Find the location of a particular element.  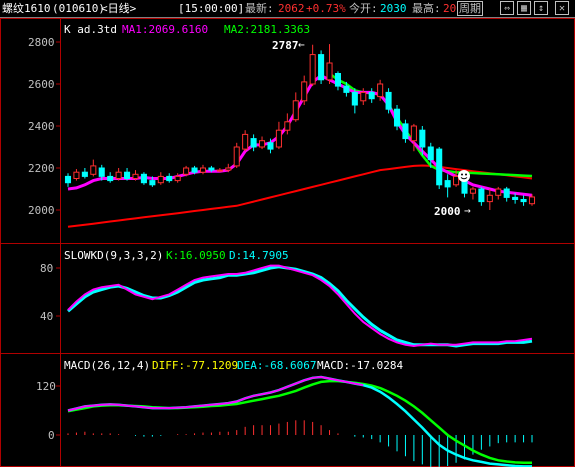

macd-title: MACD(26,12,4) is located at coordinates (107, 365).